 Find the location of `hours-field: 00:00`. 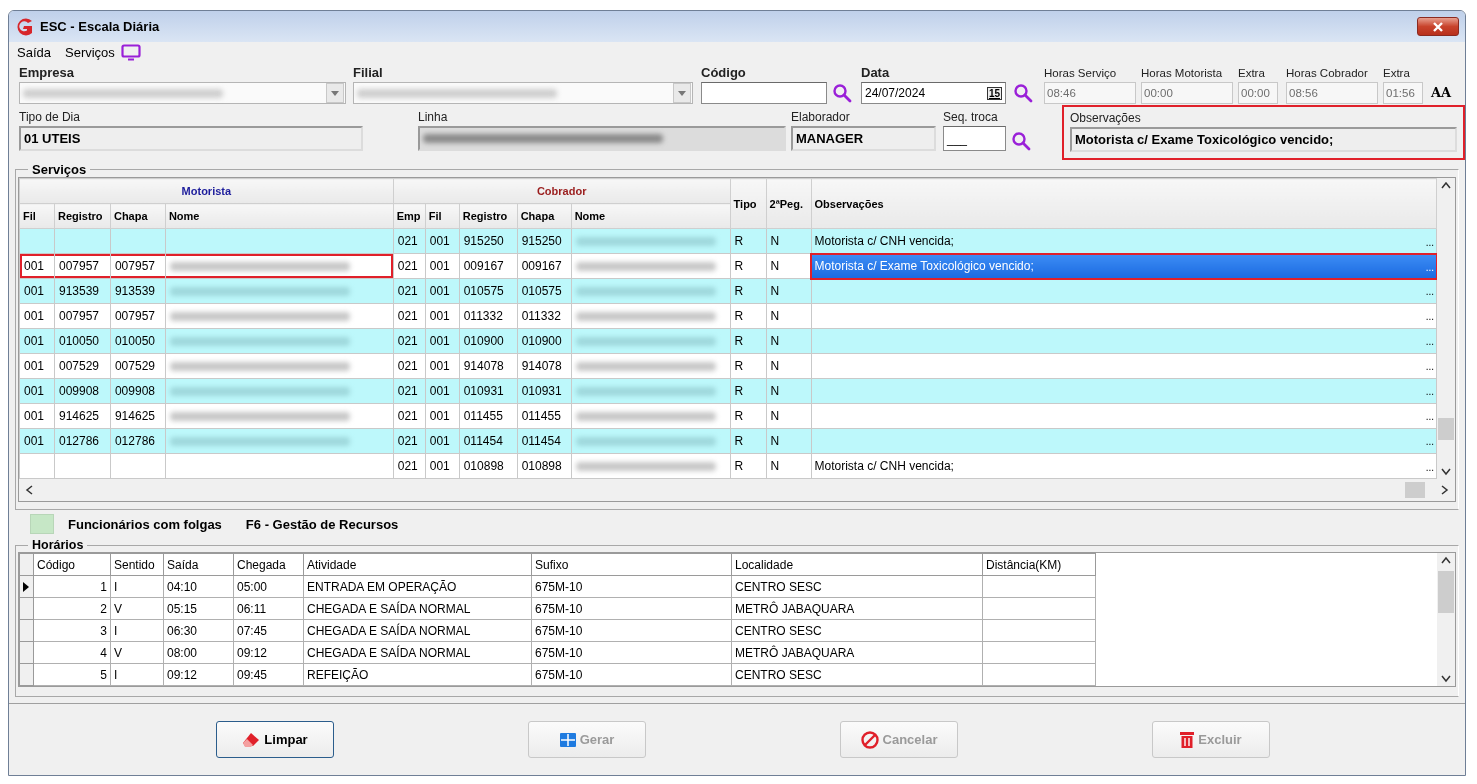

hours-field: 00:00 is located at coordinates (1187, 93).